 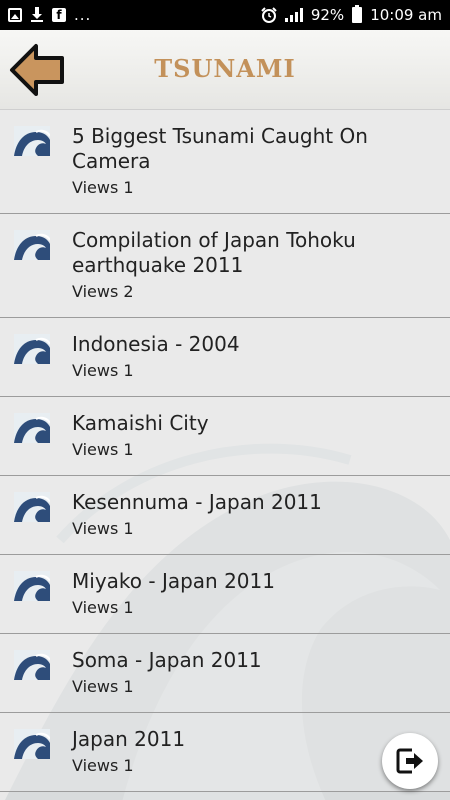 I want to click on video-title: Kesennuma - Japan 2011, so click(x=197, y=502).